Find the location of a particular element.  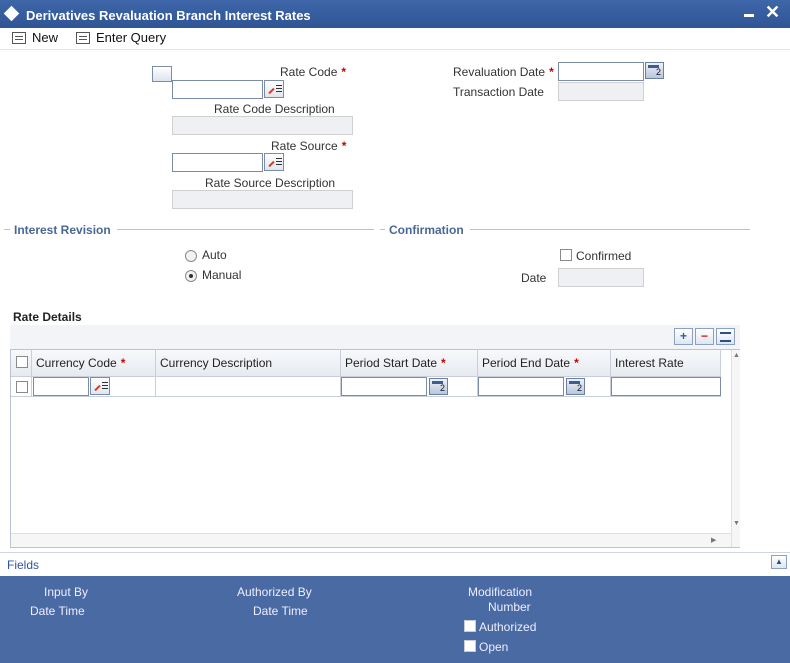

transaction-date-field is located at coordinates (601, 91).